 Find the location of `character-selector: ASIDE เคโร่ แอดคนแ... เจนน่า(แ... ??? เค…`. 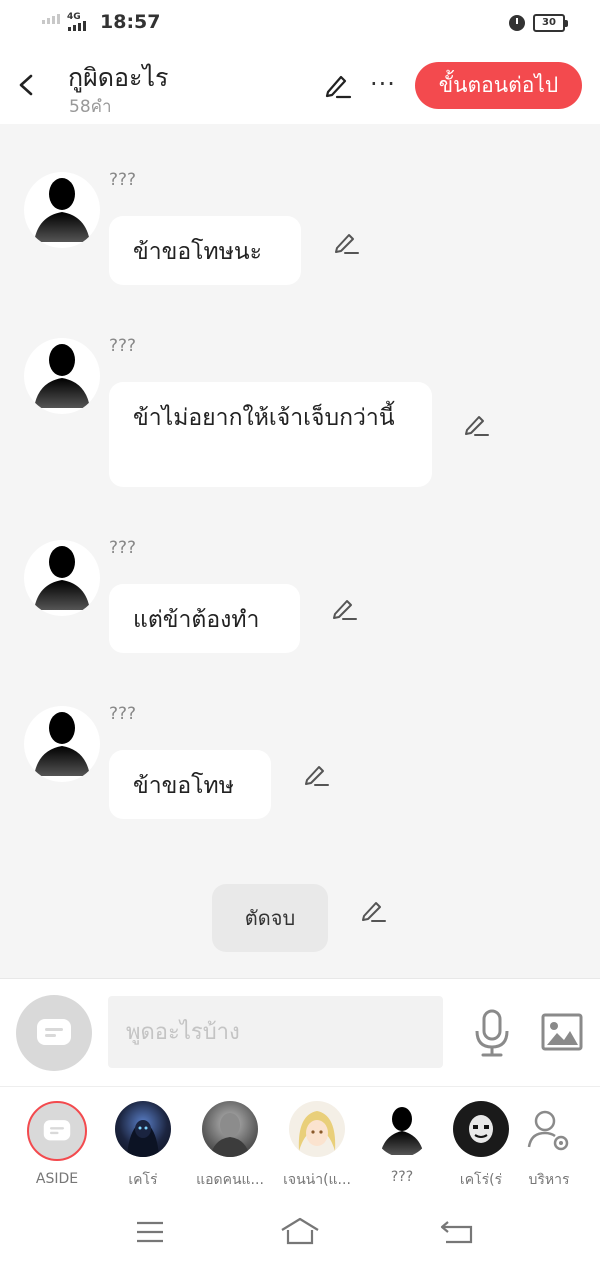

character-selector: ASIDE เคโร่ แอดคนแ... เจนน่า(แ... ??? เค… is located at coordinates (300, 1141).